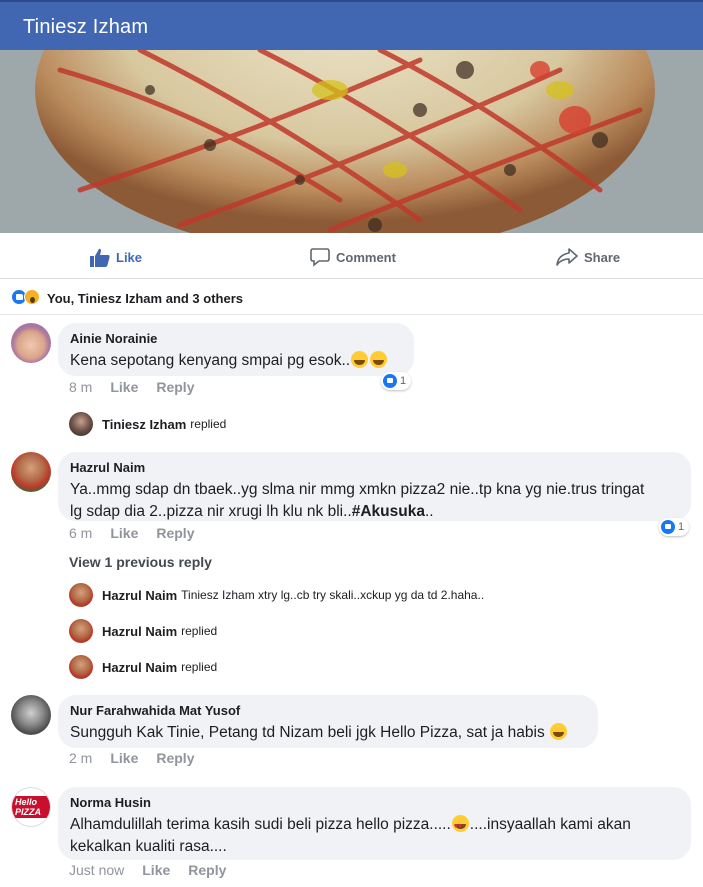 The height and width of the screenshot is (887, 703). I want to click on like-button: Like, so click(116, 257).